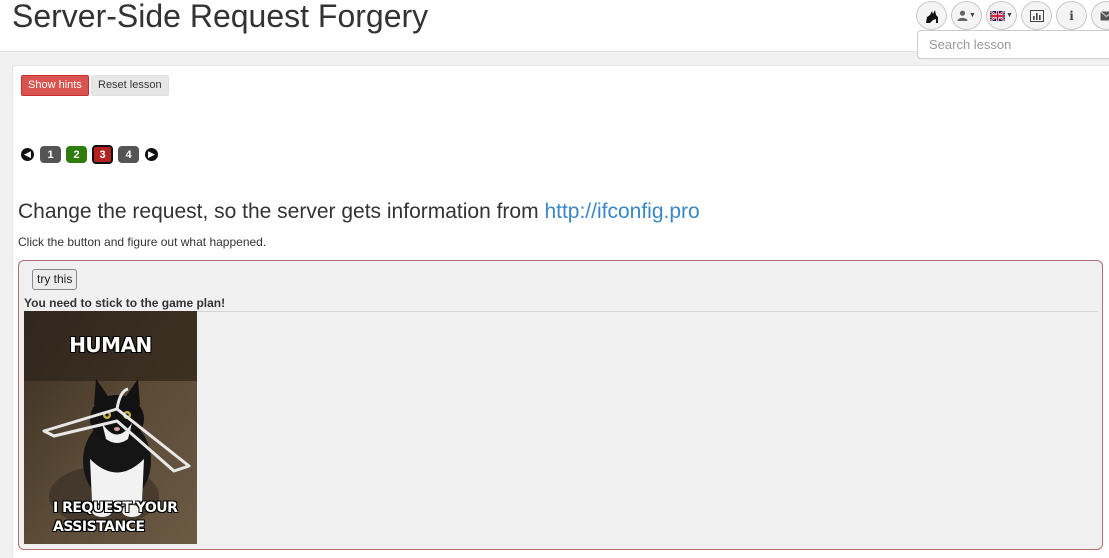  Describe the element at coordinates (55, 85) in the screenshot. I see `show-hints-button: Show hints` at that location.